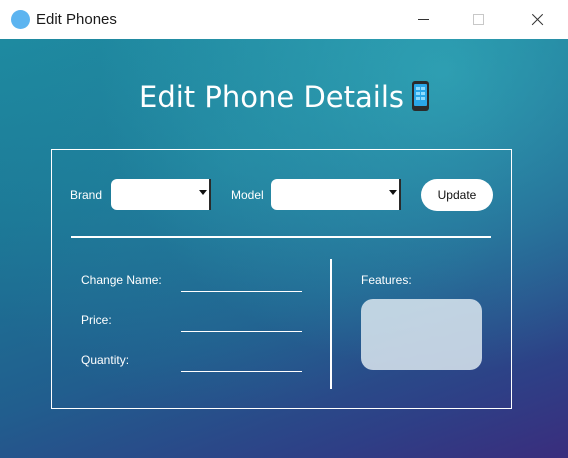  What do you see at coordinates (96, 320) in the screenshot?
I see `price-label: Price:` at bounding box center [96, 320].